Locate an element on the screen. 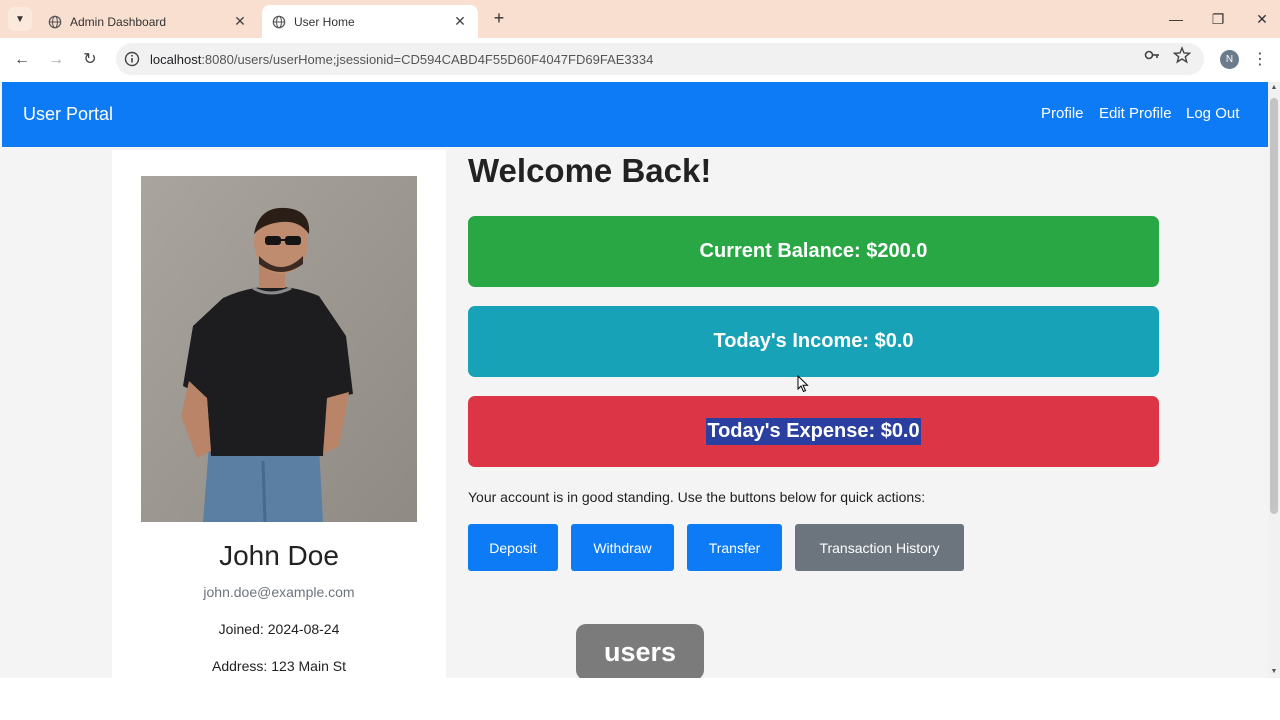 This screenshot has width=1280, height=720. nav-logout-link: Log Out is located at coordinates (1212, 113).